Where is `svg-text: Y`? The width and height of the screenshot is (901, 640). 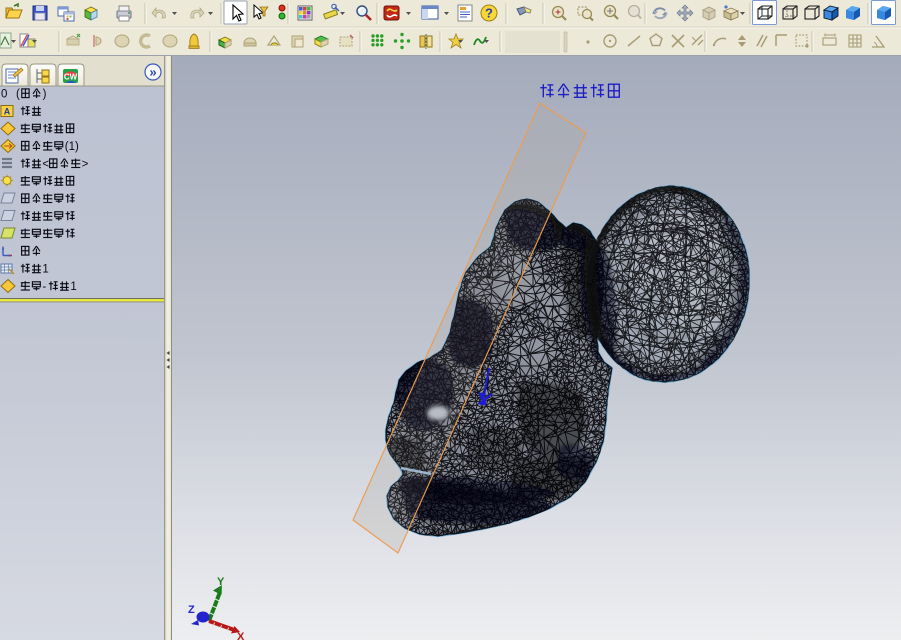
svg-text: Y is located at coordinates (221, 582).